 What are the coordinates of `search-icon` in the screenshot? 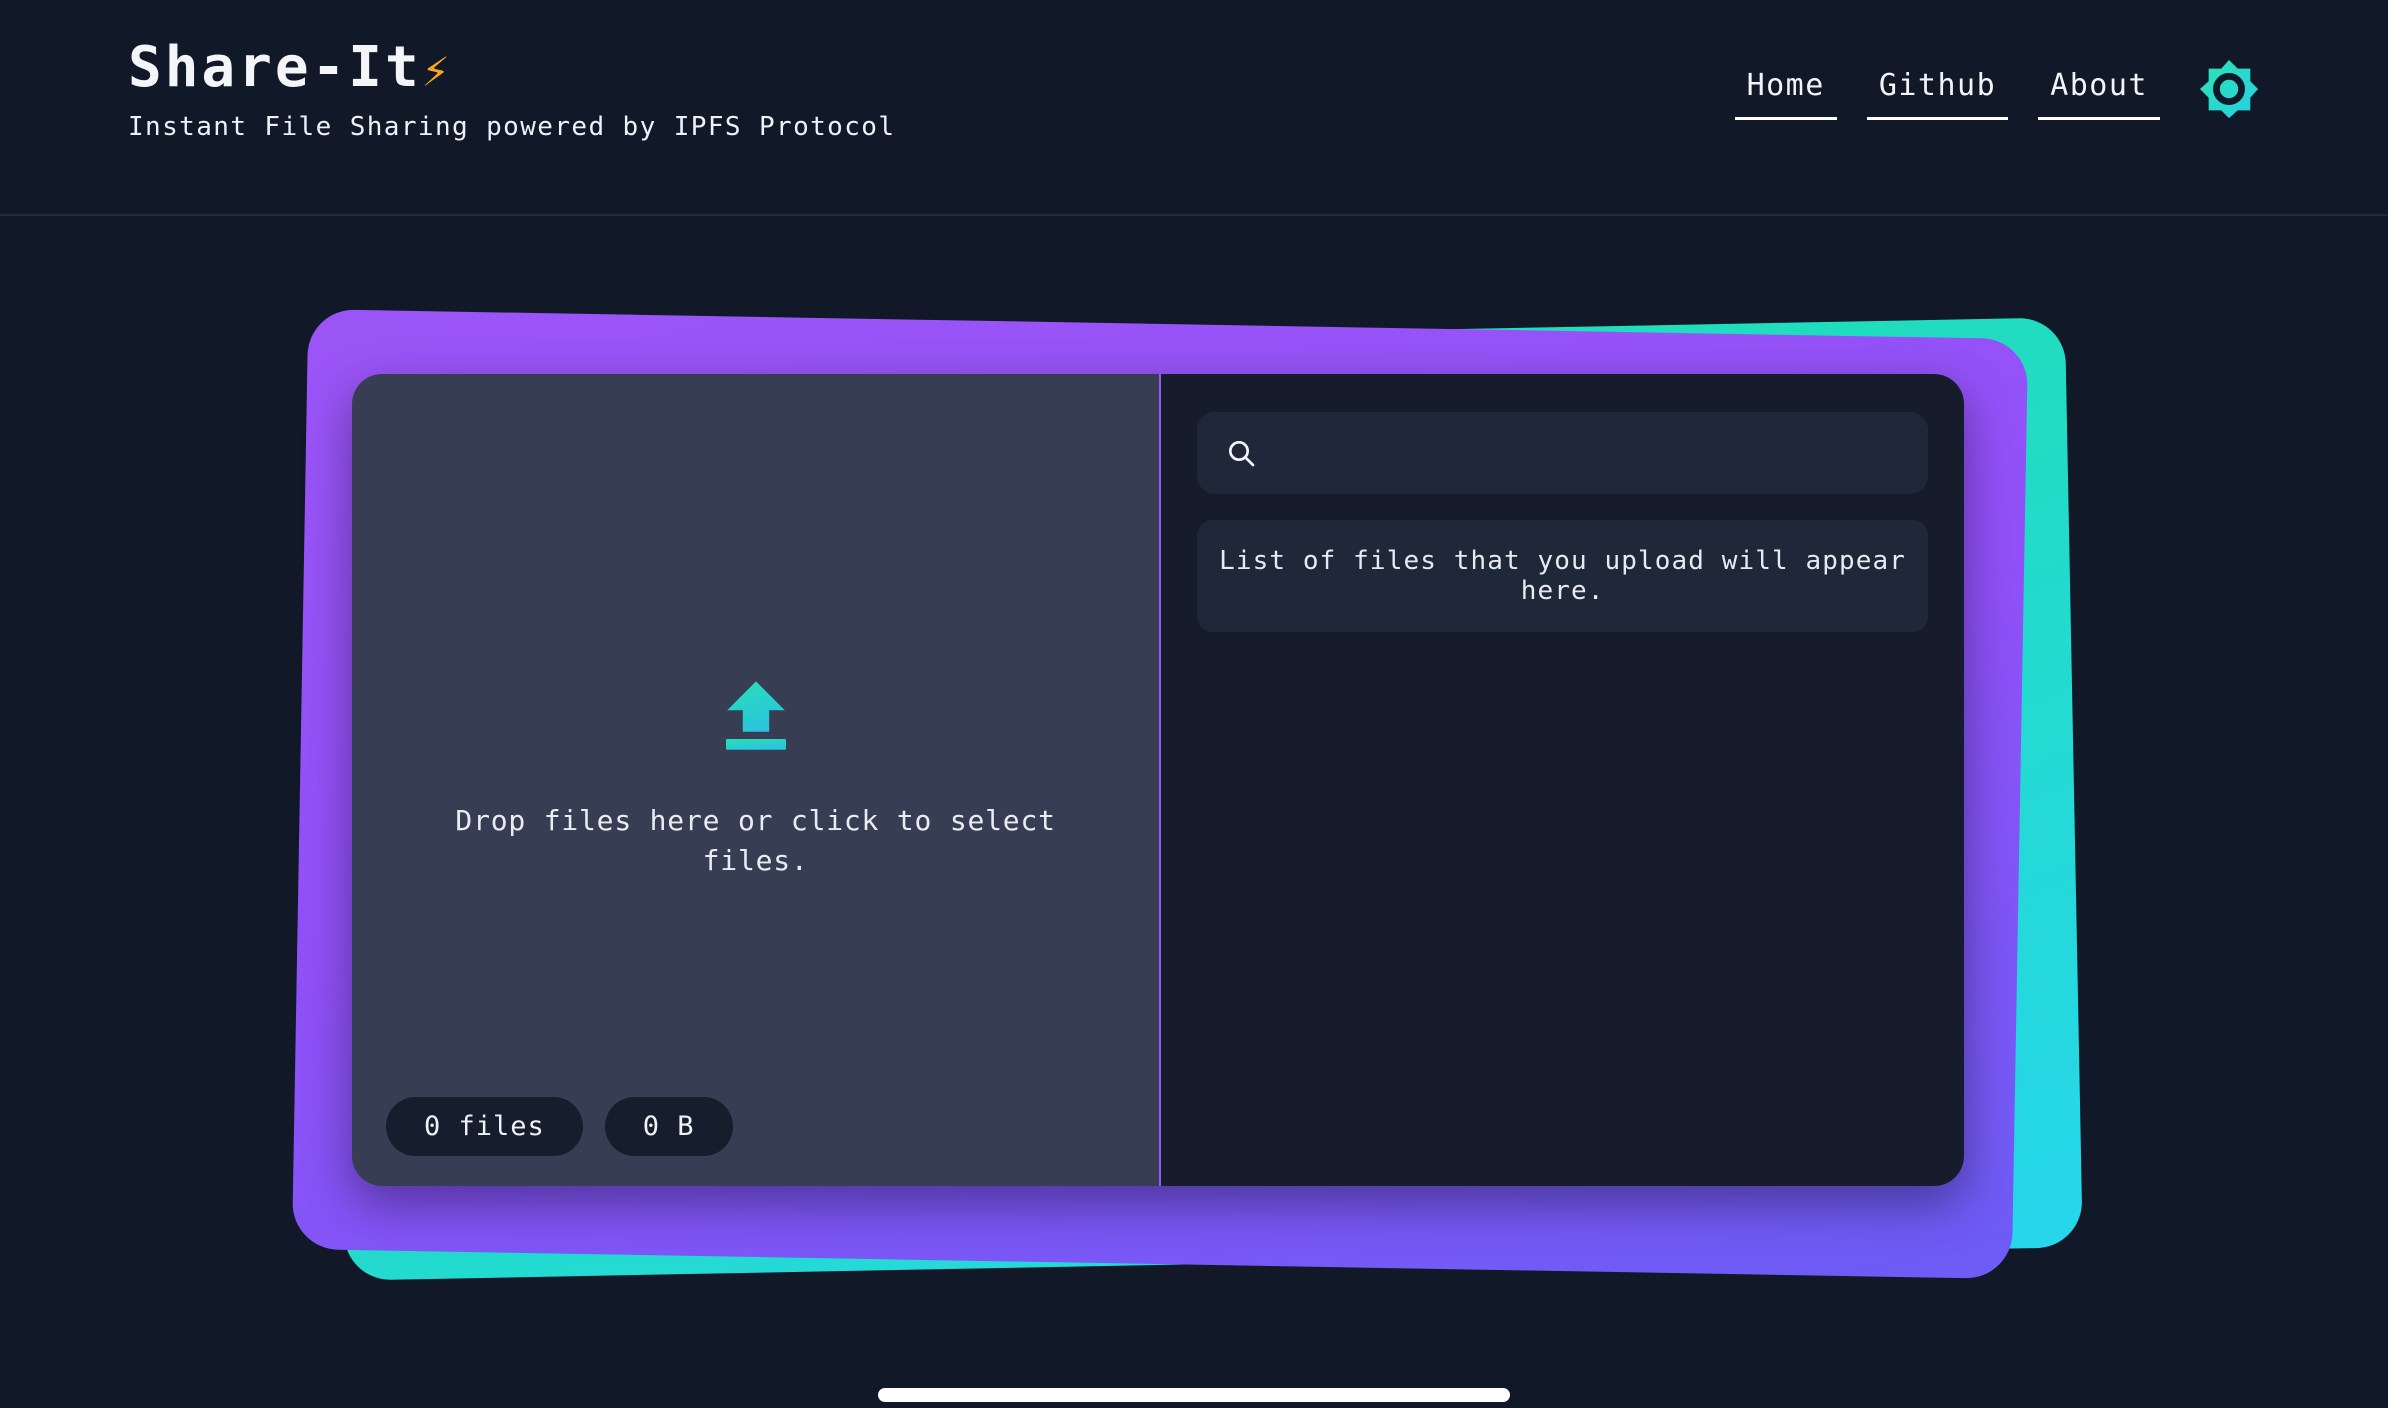 It's located at (1242, 454).